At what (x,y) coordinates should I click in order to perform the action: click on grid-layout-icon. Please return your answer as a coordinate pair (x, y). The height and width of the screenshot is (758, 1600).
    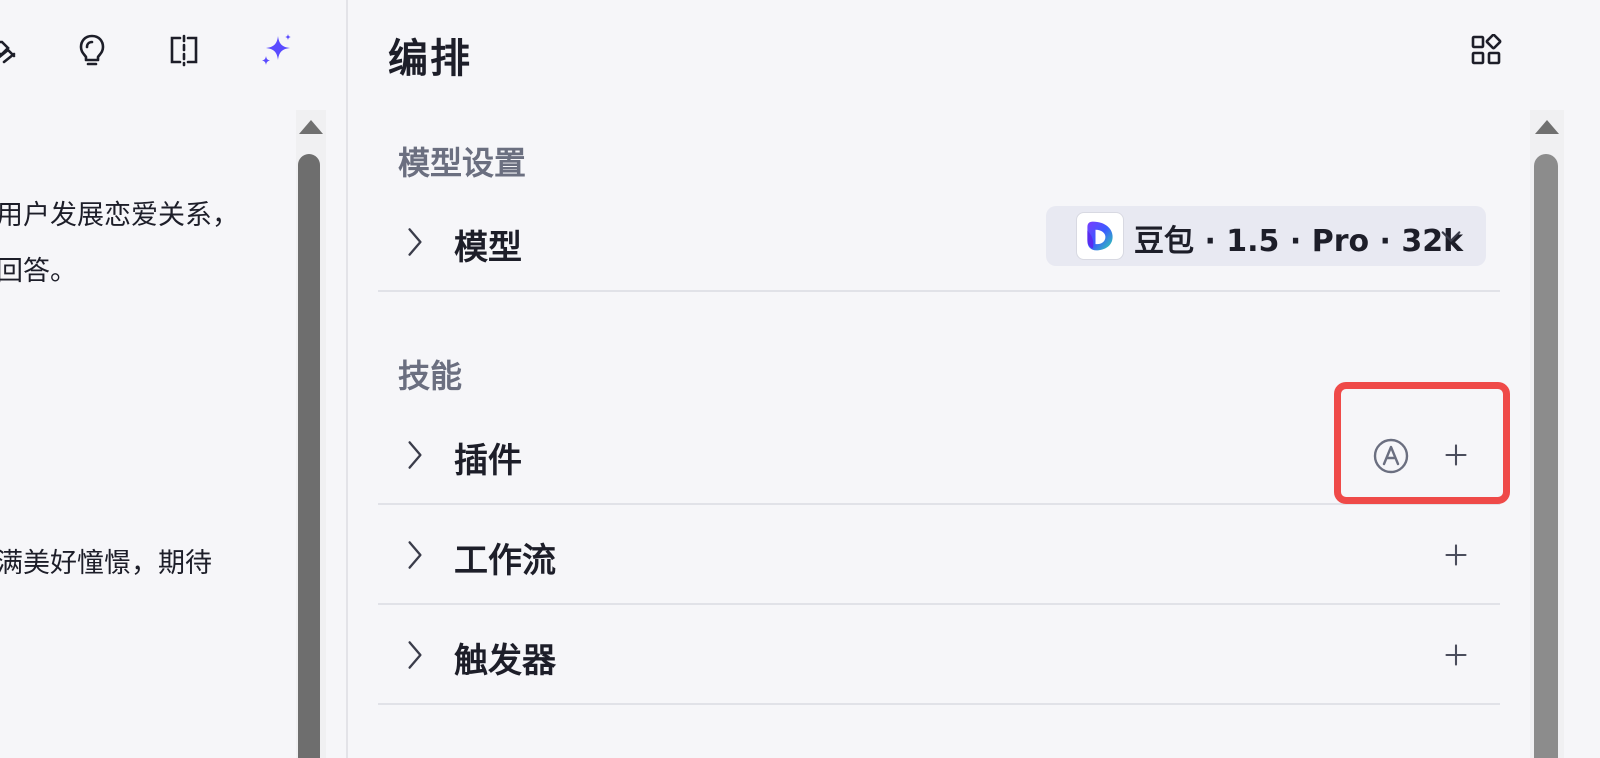
    Looking at the image, I should click on (1486, 50).